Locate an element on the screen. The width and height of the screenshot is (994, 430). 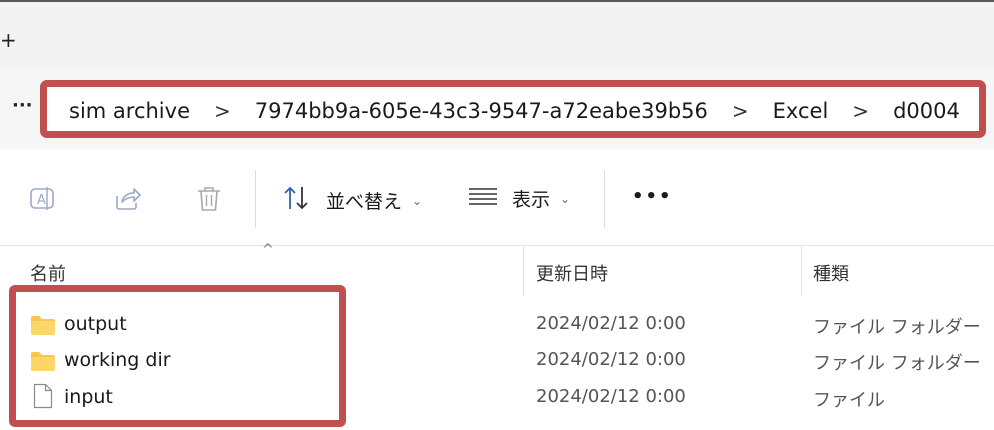
highlight-box is located at coordinates (177, 356).